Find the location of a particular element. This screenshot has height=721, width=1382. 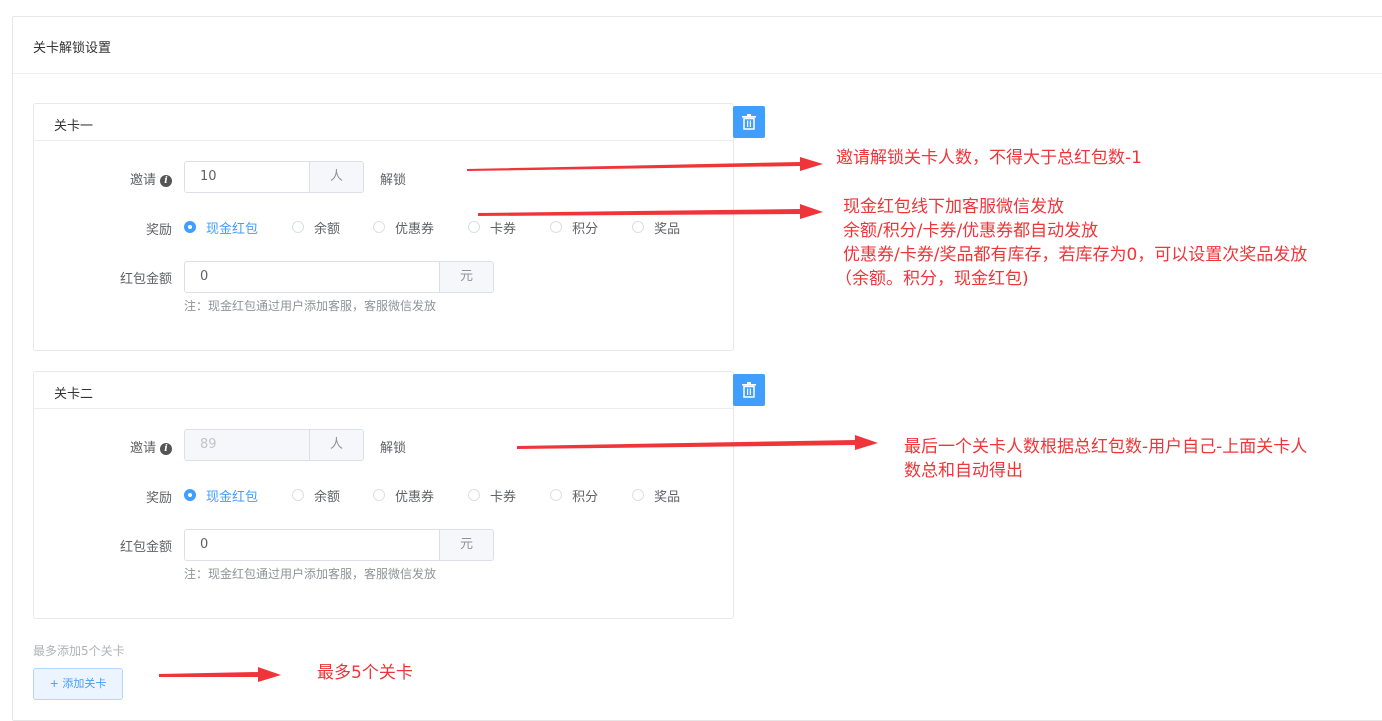

annotation-line: 现金红包线下加客服微信发放 is located at coordinates (953, 207).